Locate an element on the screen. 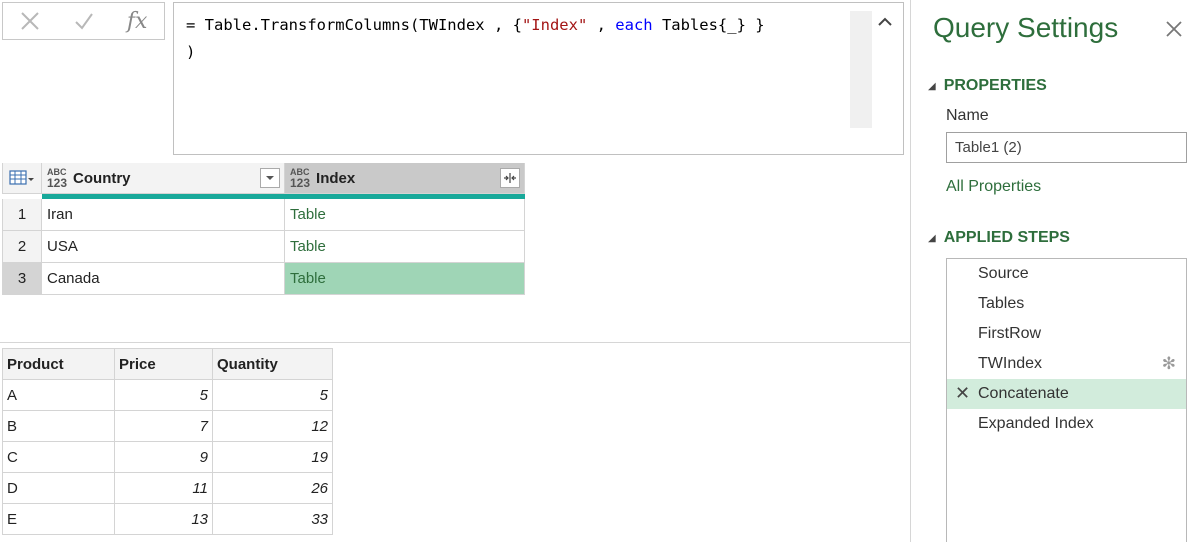  preview-cell: D is located at coordinates (58, 488).